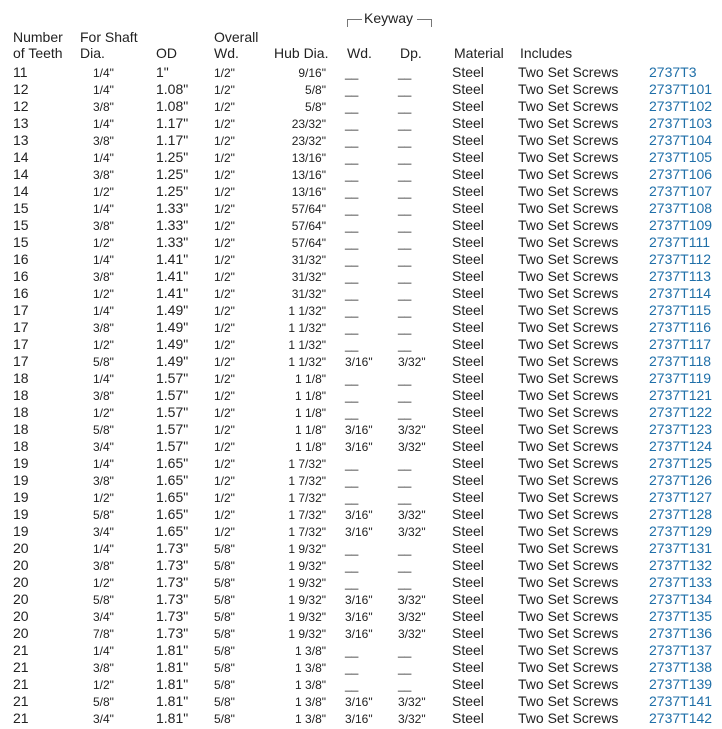 The height and width of the screenshot is (729, 722). Describe the element at coordinates (680, 412) in the screenshot. I see `part-number-link: 2737T122` at that location.